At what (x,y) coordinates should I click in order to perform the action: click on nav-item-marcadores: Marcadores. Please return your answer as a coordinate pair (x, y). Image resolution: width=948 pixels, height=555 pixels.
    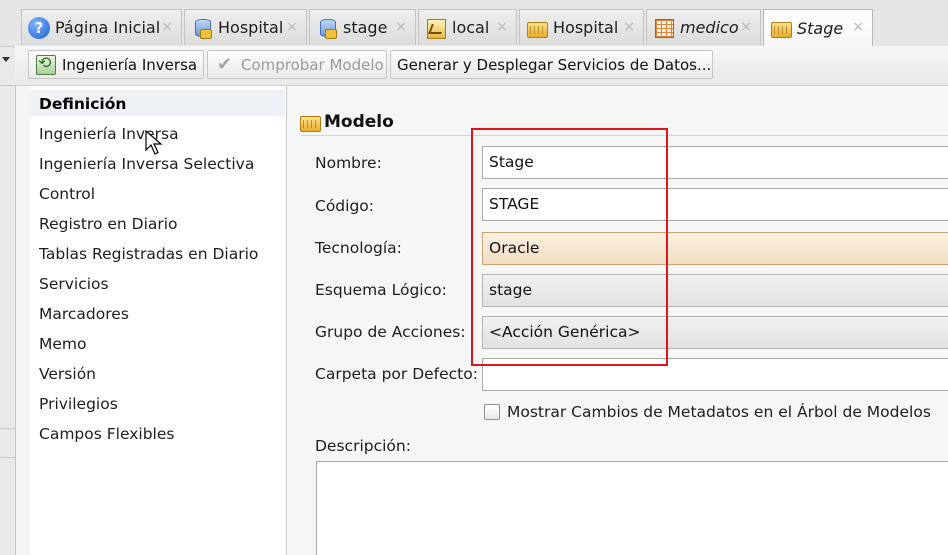
    Looking at the image, I should click on (84, 314).